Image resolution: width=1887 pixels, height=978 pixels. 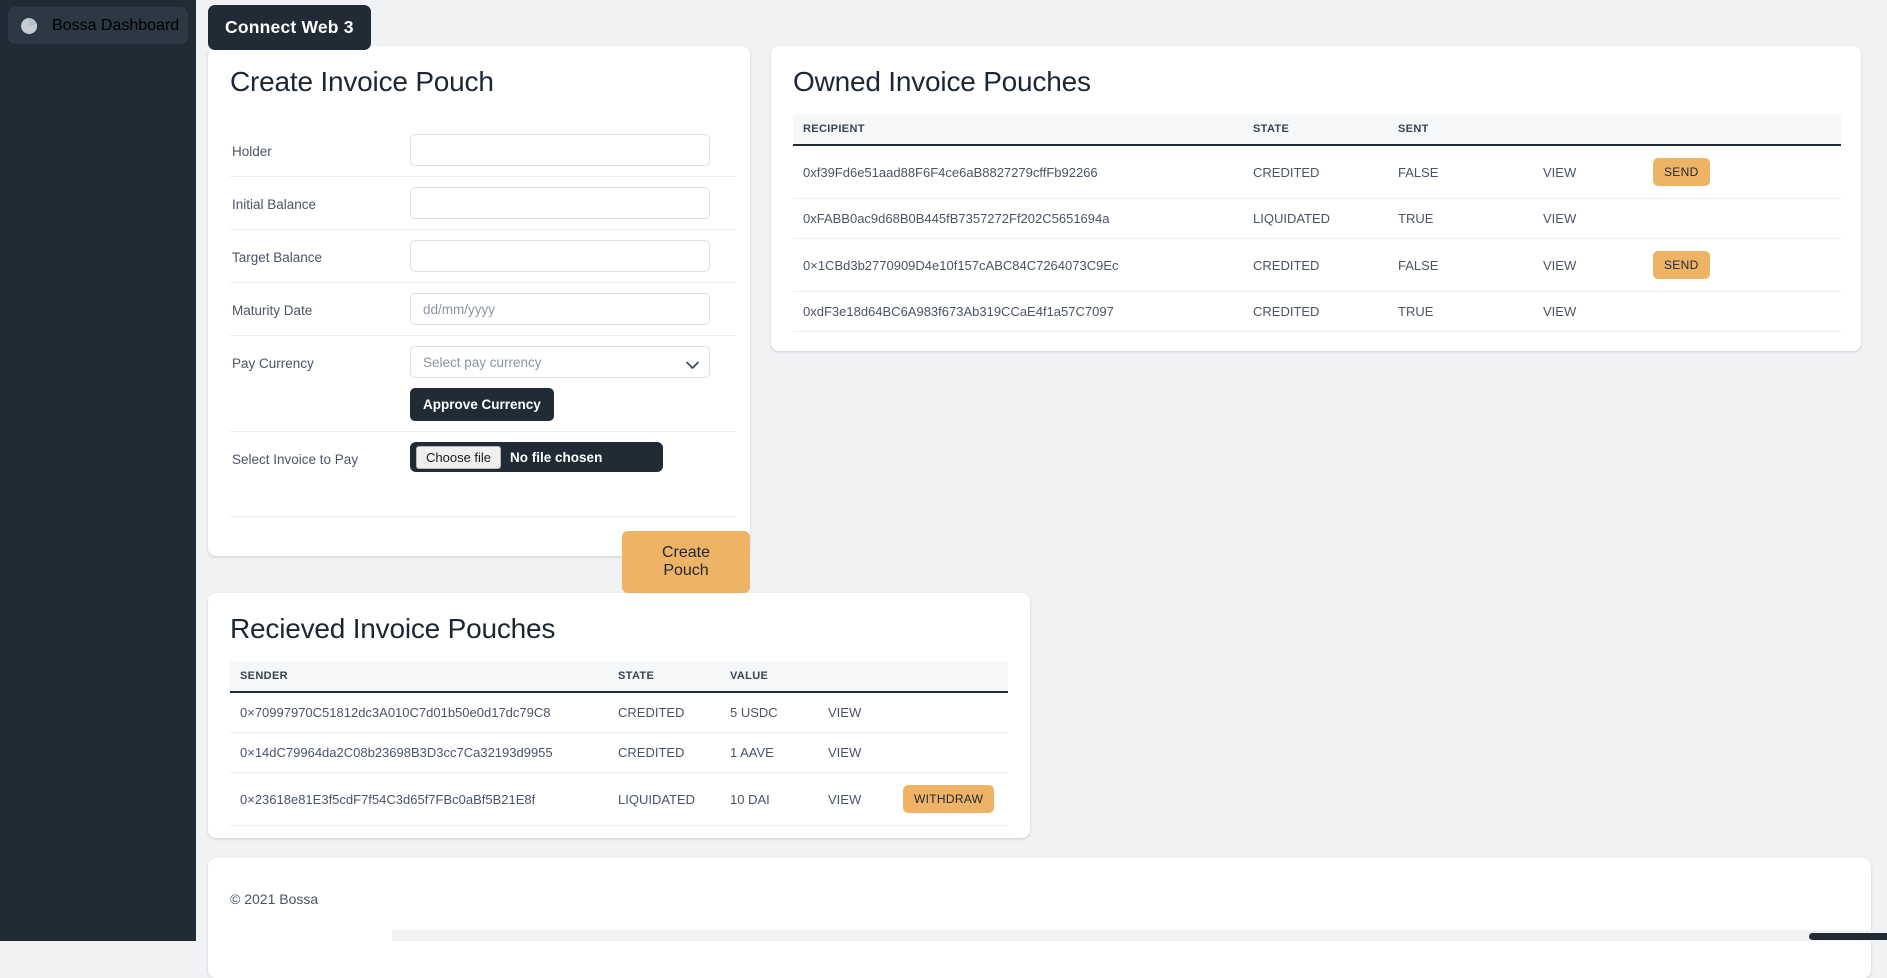 What do you see at coordinates (855, 677) in the screenshot?
I see `received-col-view` at bounding box center [855, 677].